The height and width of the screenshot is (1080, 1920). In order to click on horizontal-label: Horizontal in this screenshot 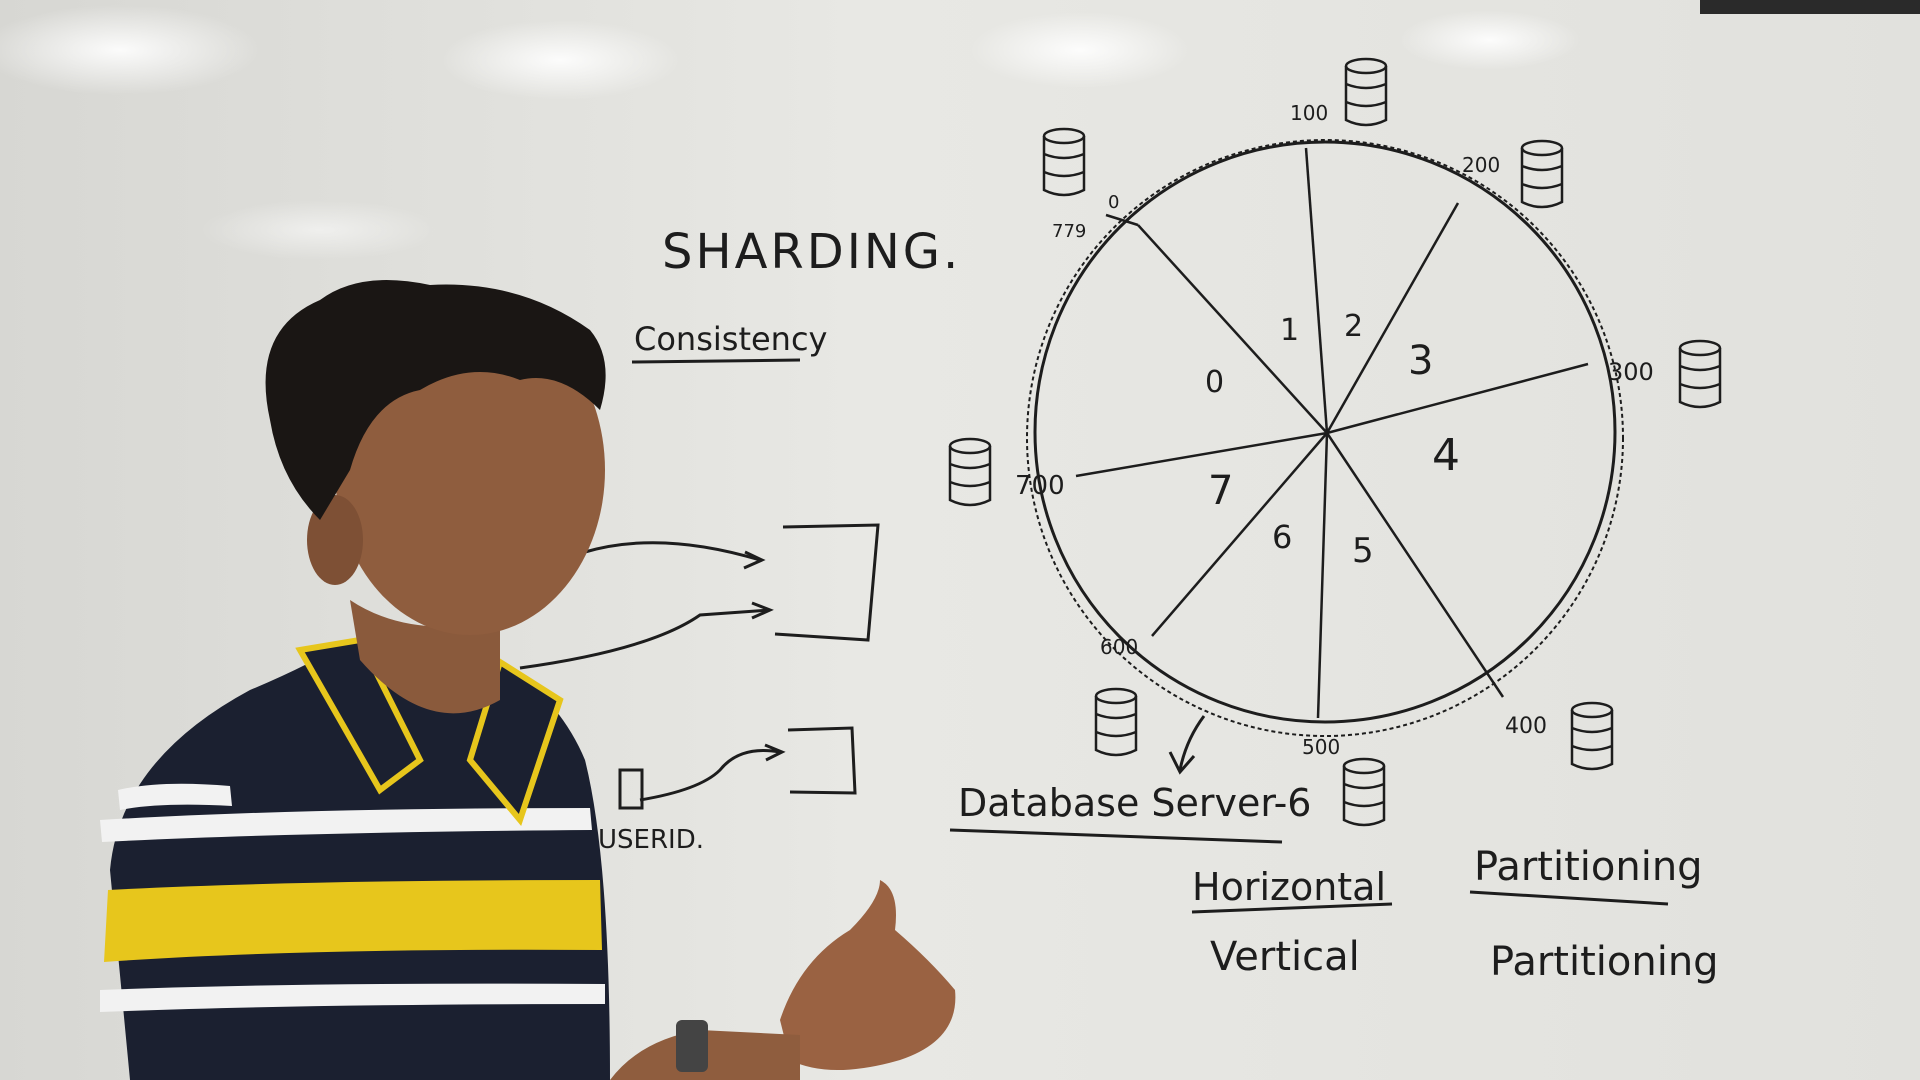, I will do `click(1289, 887)`.